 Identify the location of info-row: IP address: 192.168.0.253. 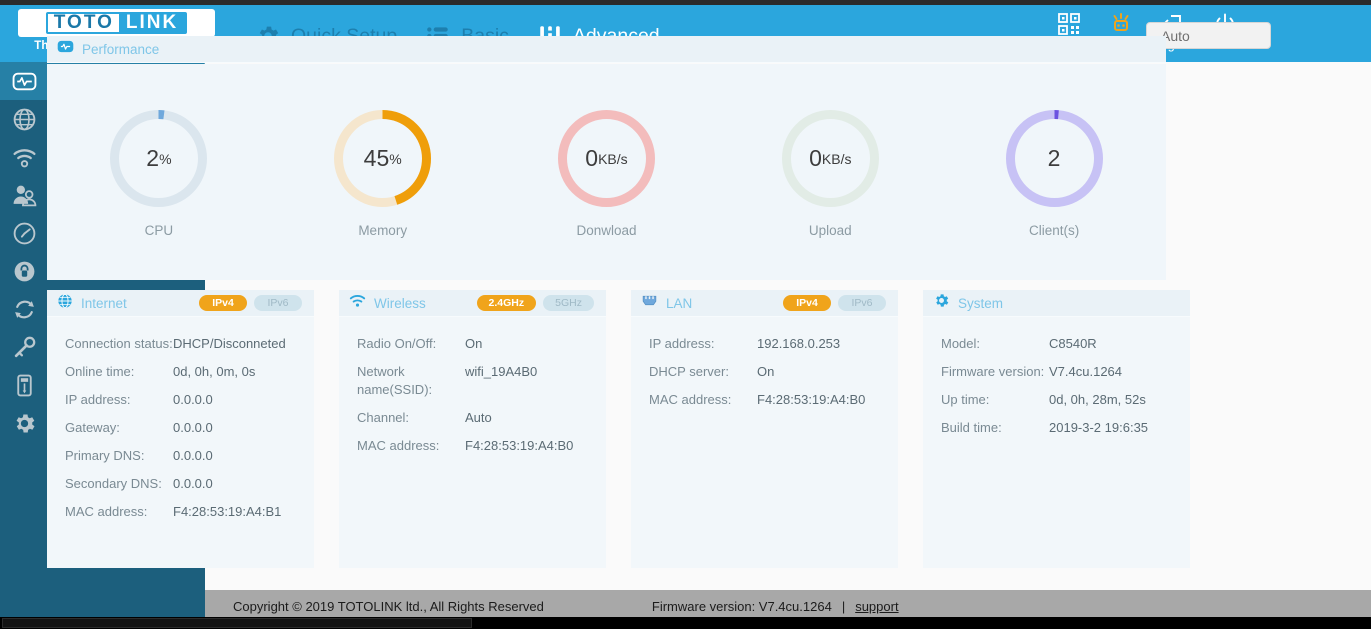
(773, 344).